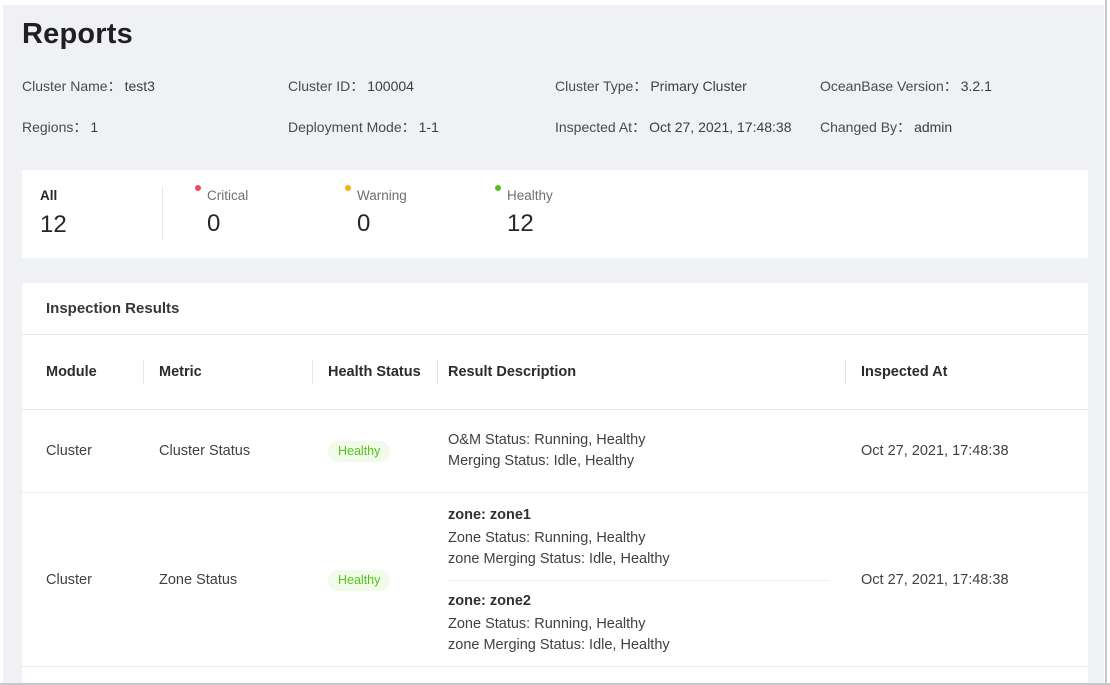  I want to click on summary-card: All 12 Critical 0 Warning 0 Healthy 12, so click(555, 214).